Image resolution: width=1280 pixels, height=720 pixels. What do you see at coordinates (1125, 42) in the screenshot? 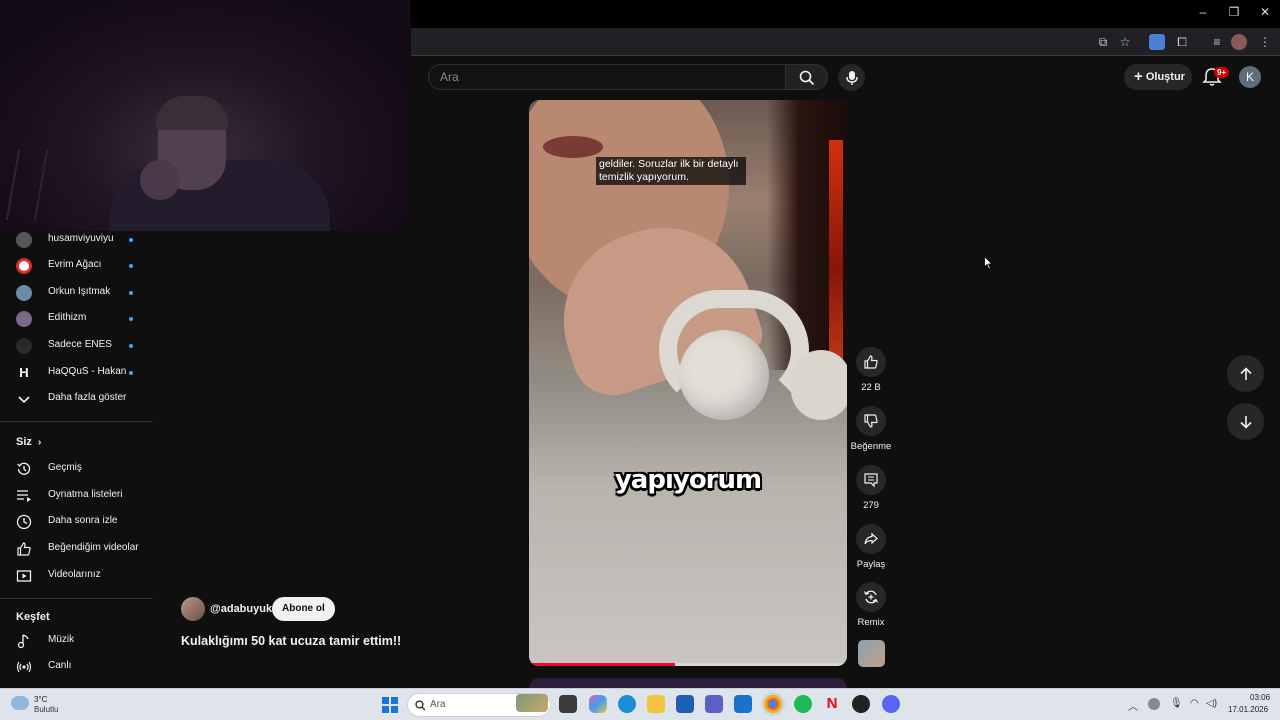
I see `bookmark-star-icon: ☆` at bounding box center [1125, 42].